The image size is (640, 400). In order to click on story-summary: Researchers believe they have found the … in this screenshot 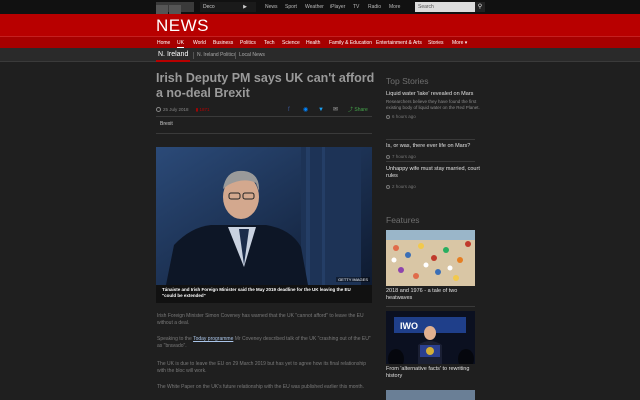, I will do `click(433, 104)`.